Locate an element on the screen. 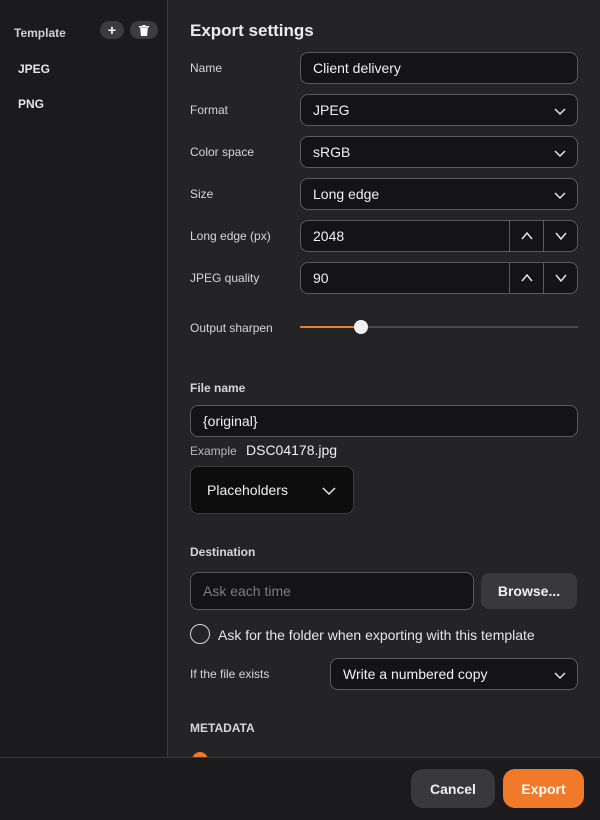 This screenshot has height=820, width=600. placeholders-button: Placeholders is located at coordinates (272, 490).